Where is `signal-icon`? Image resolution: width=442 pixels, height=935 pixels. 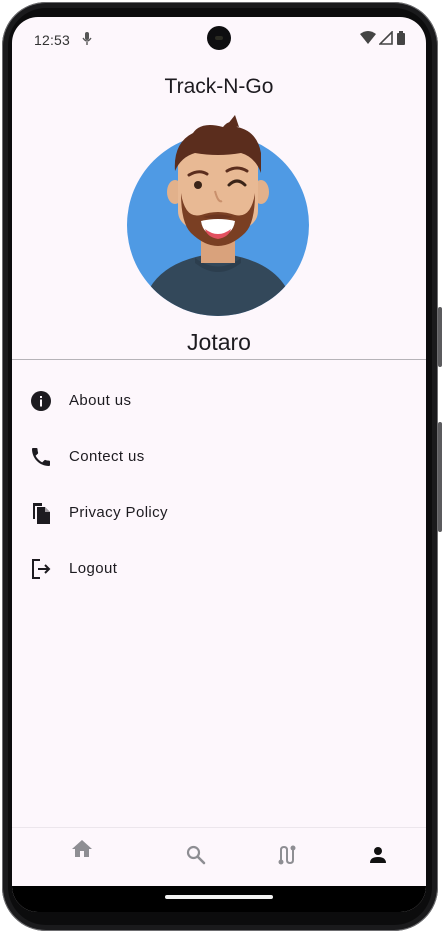
signal-icon is located at coordinates (386, 38).